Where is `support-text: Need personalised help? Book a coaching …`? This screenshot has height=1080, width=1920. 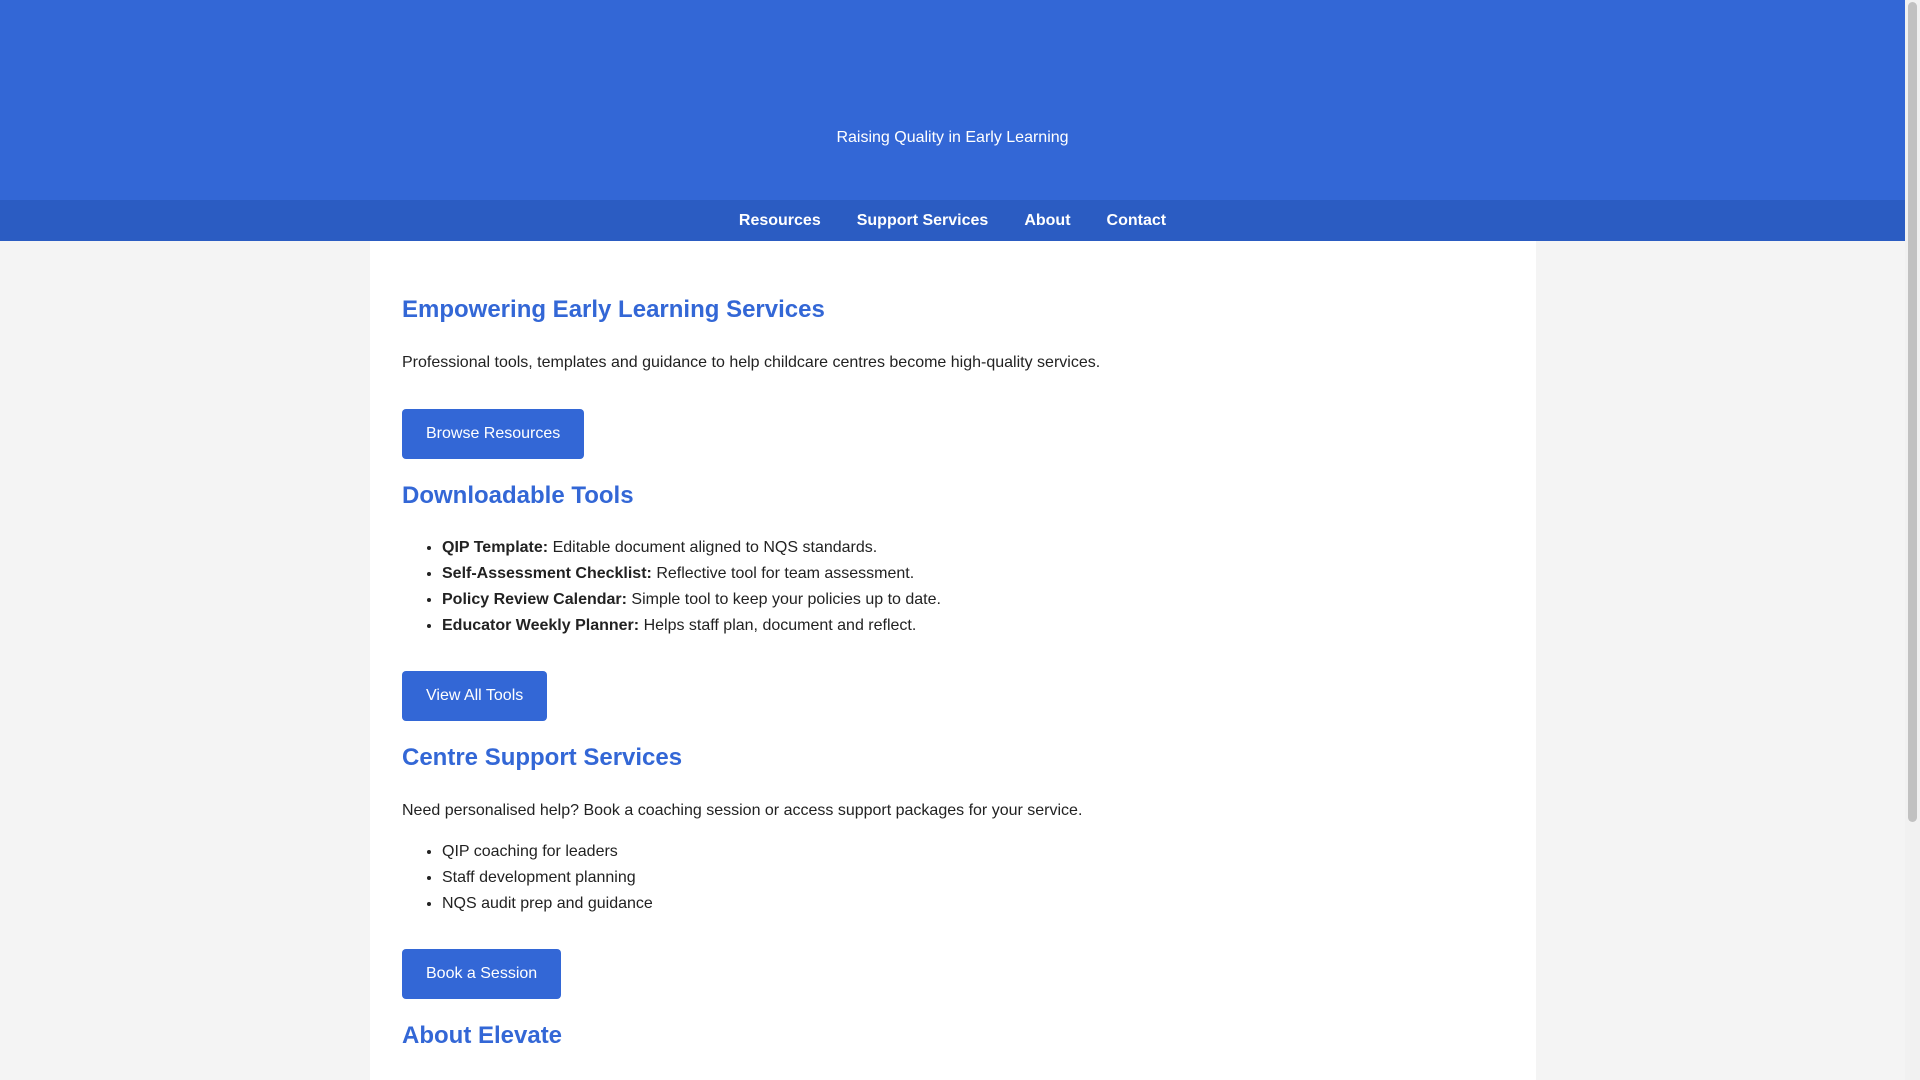 support-text: Need personalised help? Book a coaching … is located at coordinates (742, 810).